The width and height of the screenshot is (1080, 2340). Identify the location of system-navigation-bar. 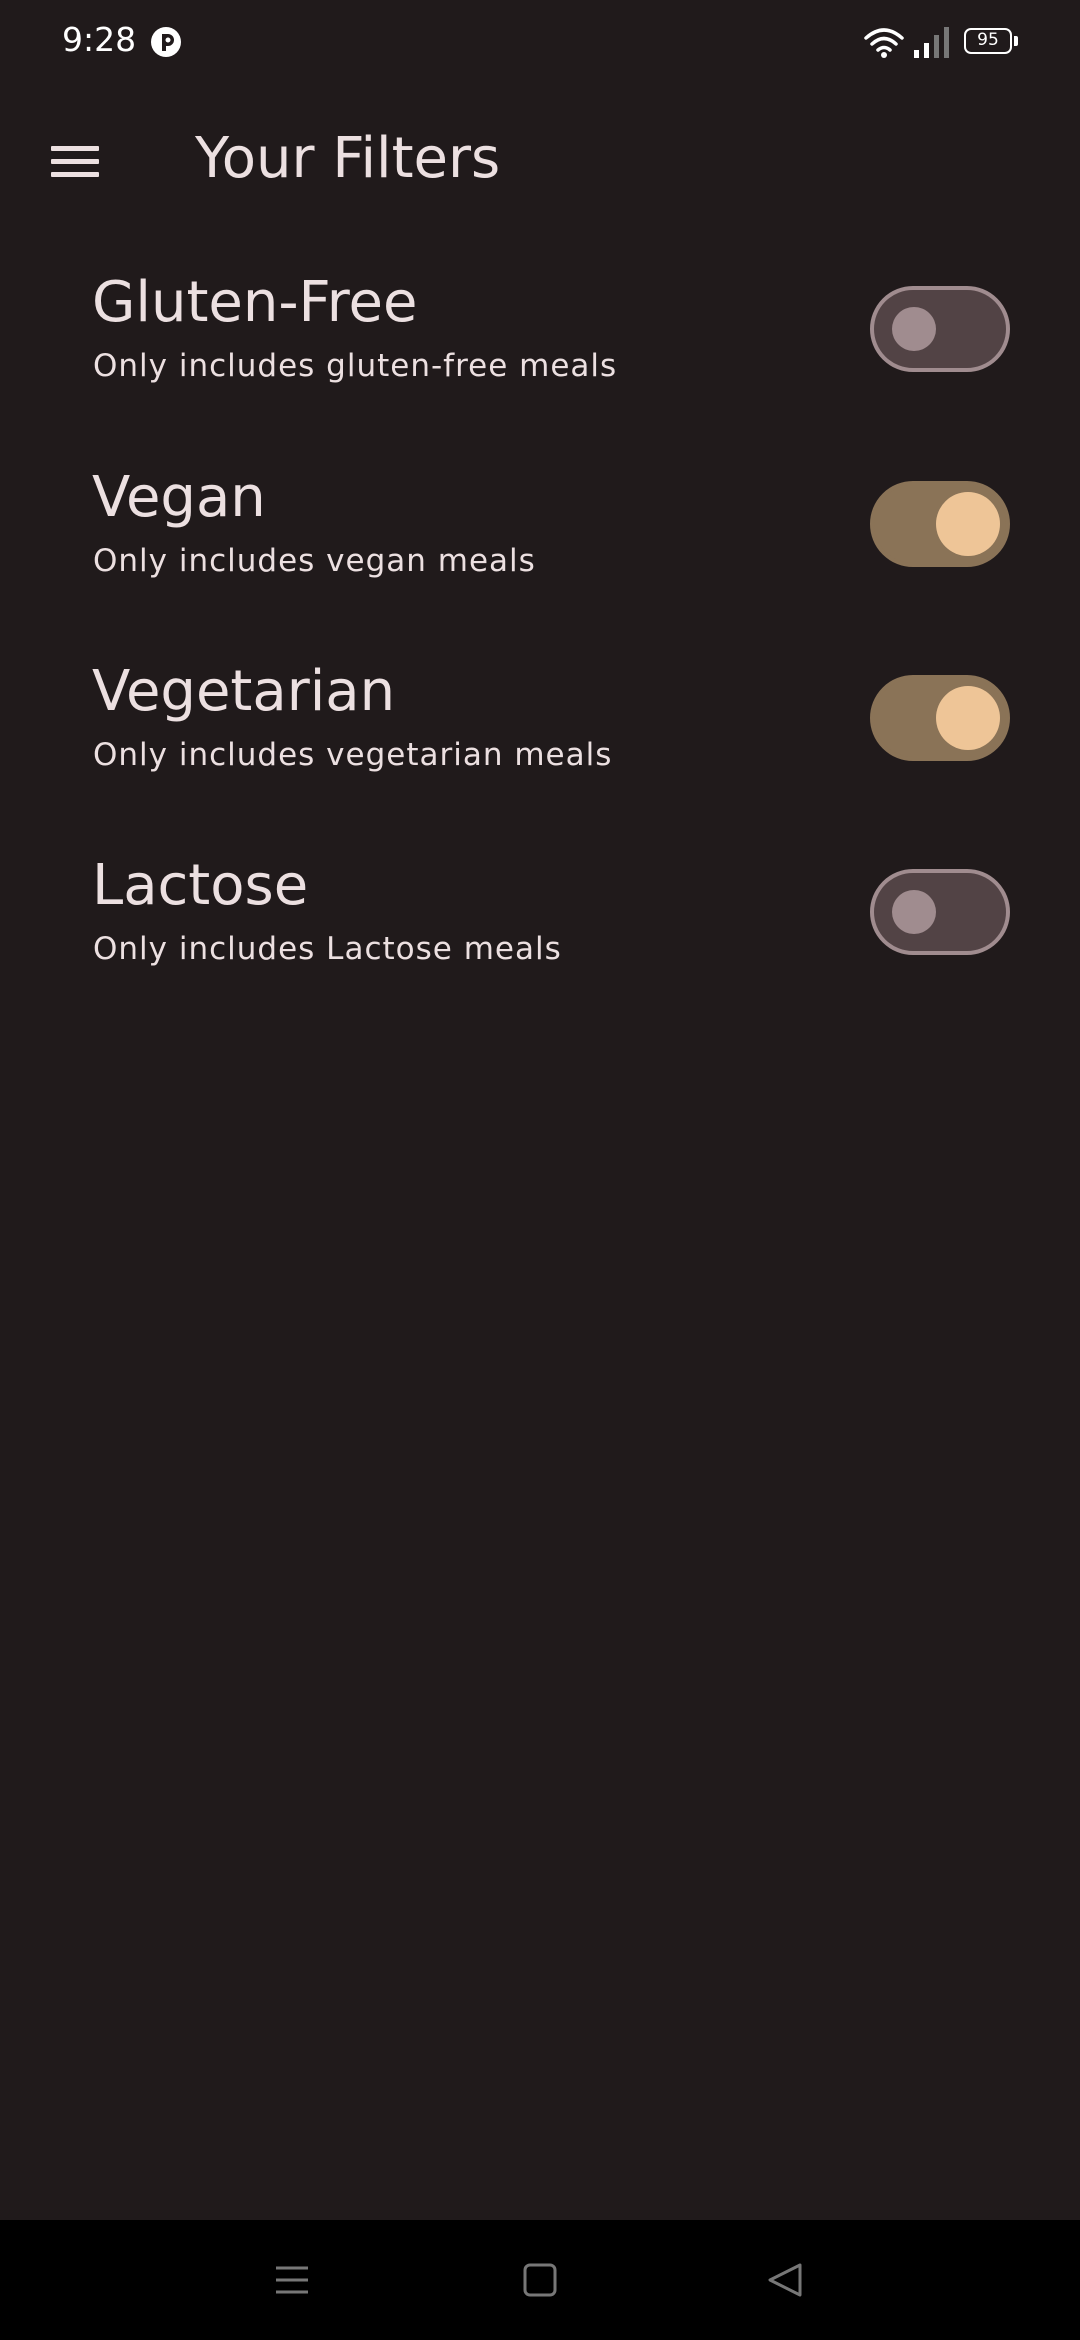
(540, 2280).